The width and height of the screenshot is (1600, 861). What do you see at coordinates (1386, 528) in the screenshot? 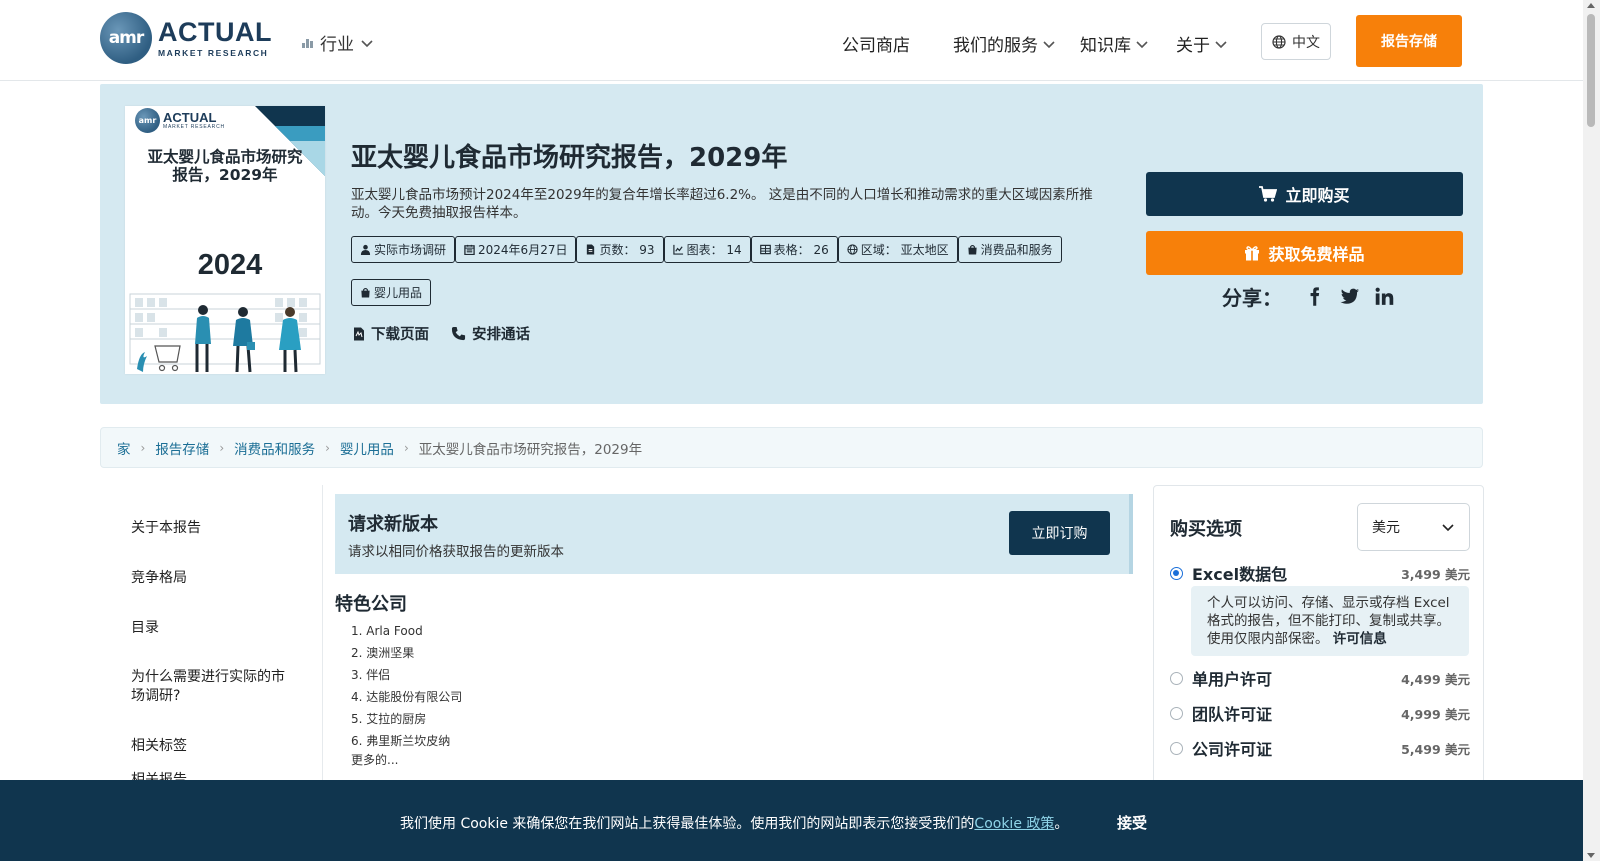
I see `currency-value: 美元` at bounding box center [1386, 528].